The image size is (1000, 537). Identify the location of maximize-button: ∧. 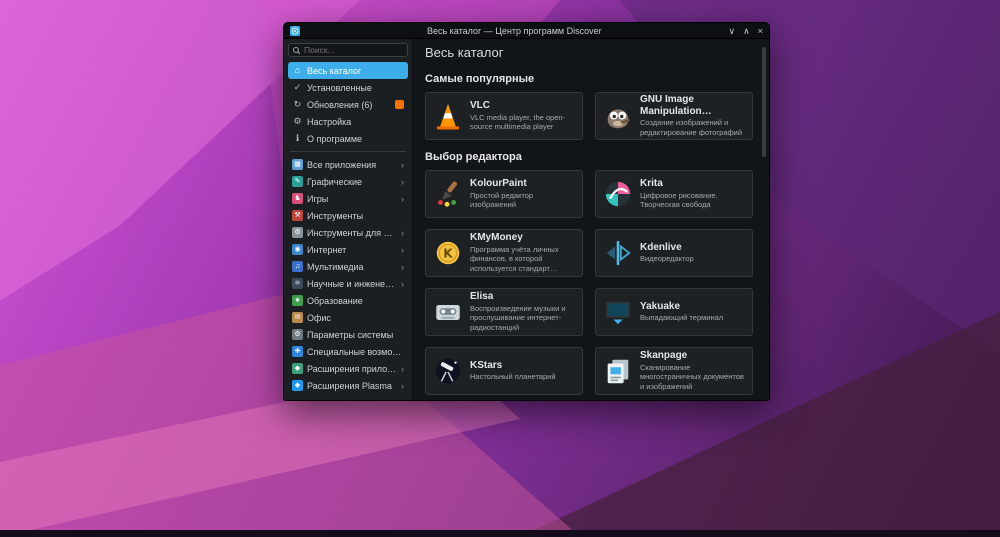
(746, 31).